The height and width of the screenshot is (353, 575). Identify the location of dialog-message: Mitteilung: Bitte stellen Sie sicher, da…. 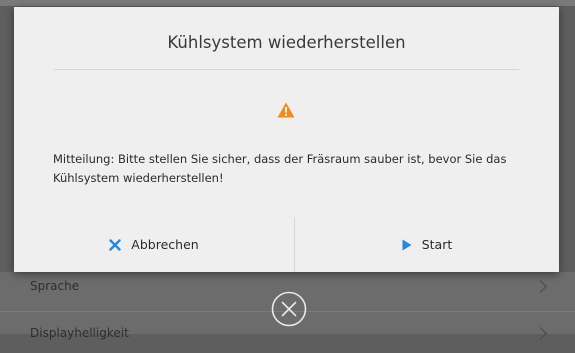
(280, 168).